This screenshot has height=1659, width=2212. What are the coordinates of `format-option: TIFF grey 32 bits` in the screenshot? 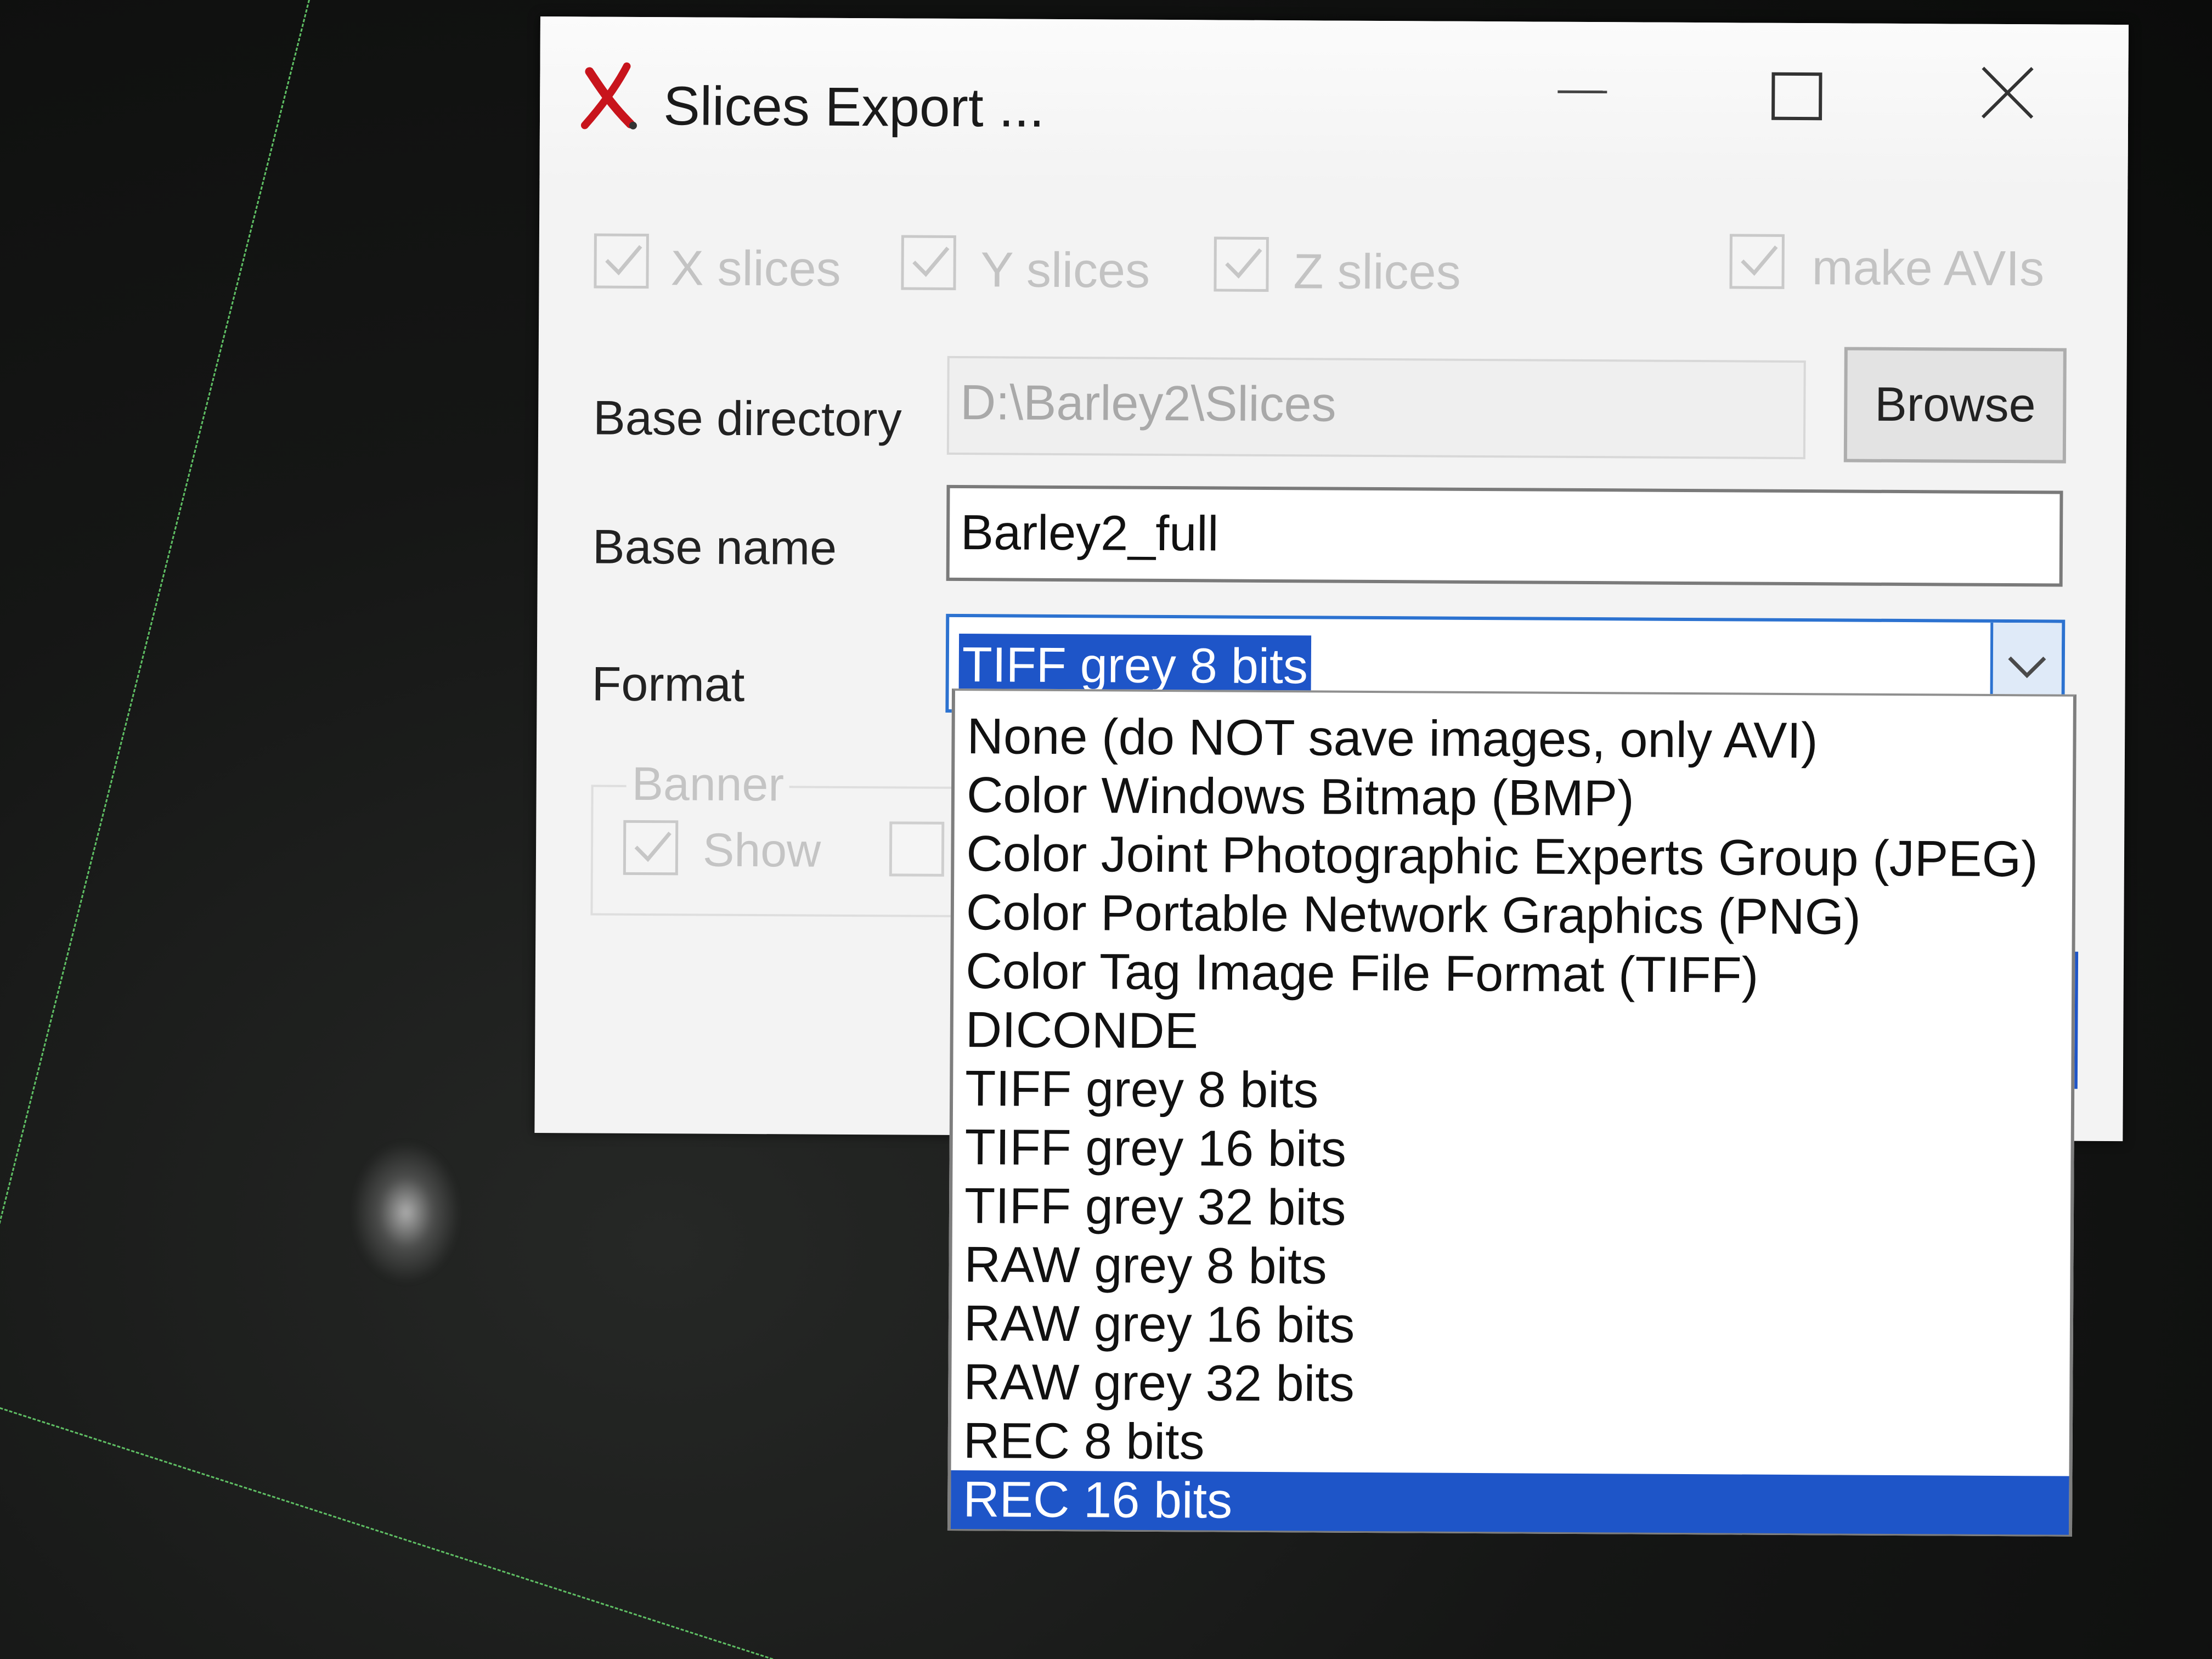 It's located at (1511, 1209).